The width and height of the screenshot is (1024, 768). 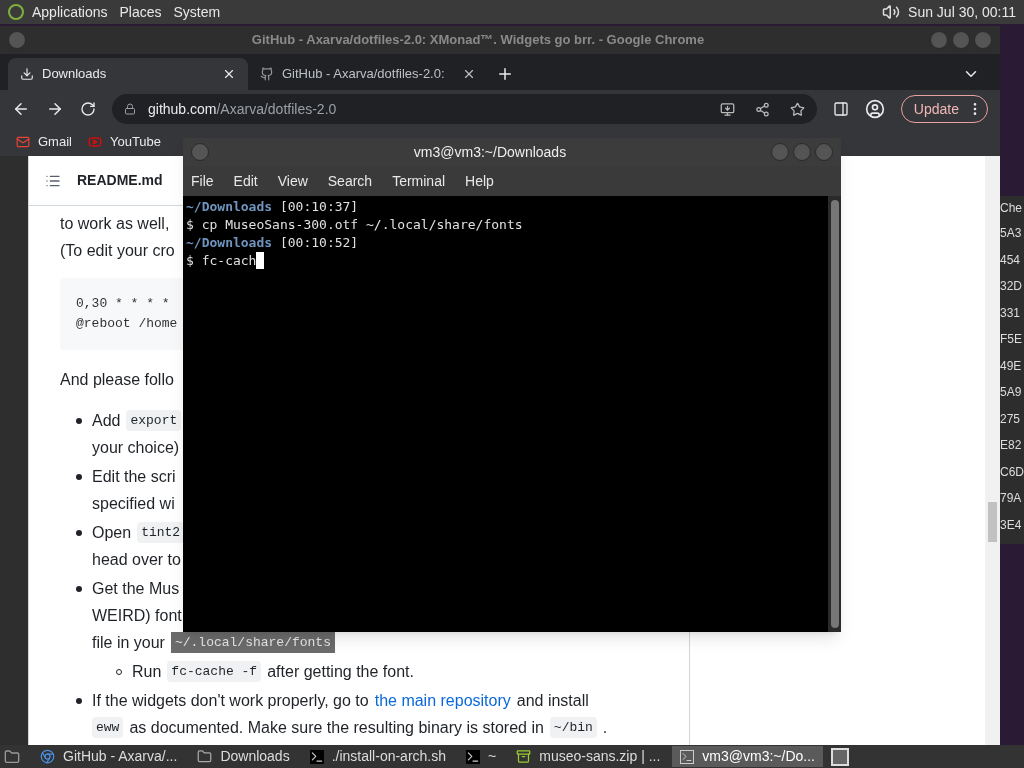 What do you see at coordinates (117, 379) in the screenshot?
I see `readme-text: And please follo` at bounding box center [117, 379].